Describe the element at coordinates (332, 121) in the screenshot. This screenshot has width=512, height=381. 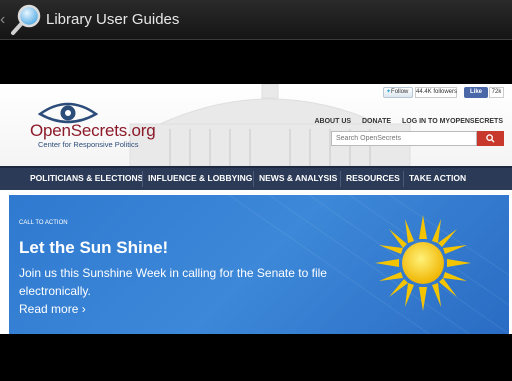
I see `about-us-link: ABOUT US` at that location.